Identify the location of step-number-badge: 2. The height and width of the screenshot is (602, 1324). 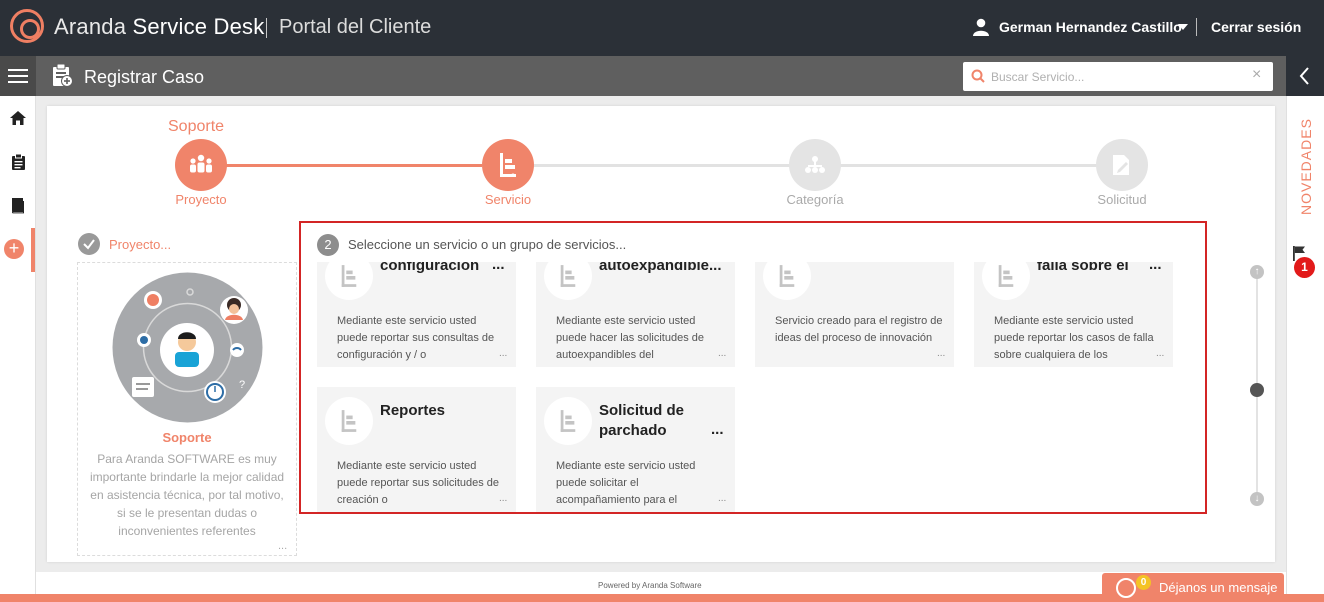
(328, 245).